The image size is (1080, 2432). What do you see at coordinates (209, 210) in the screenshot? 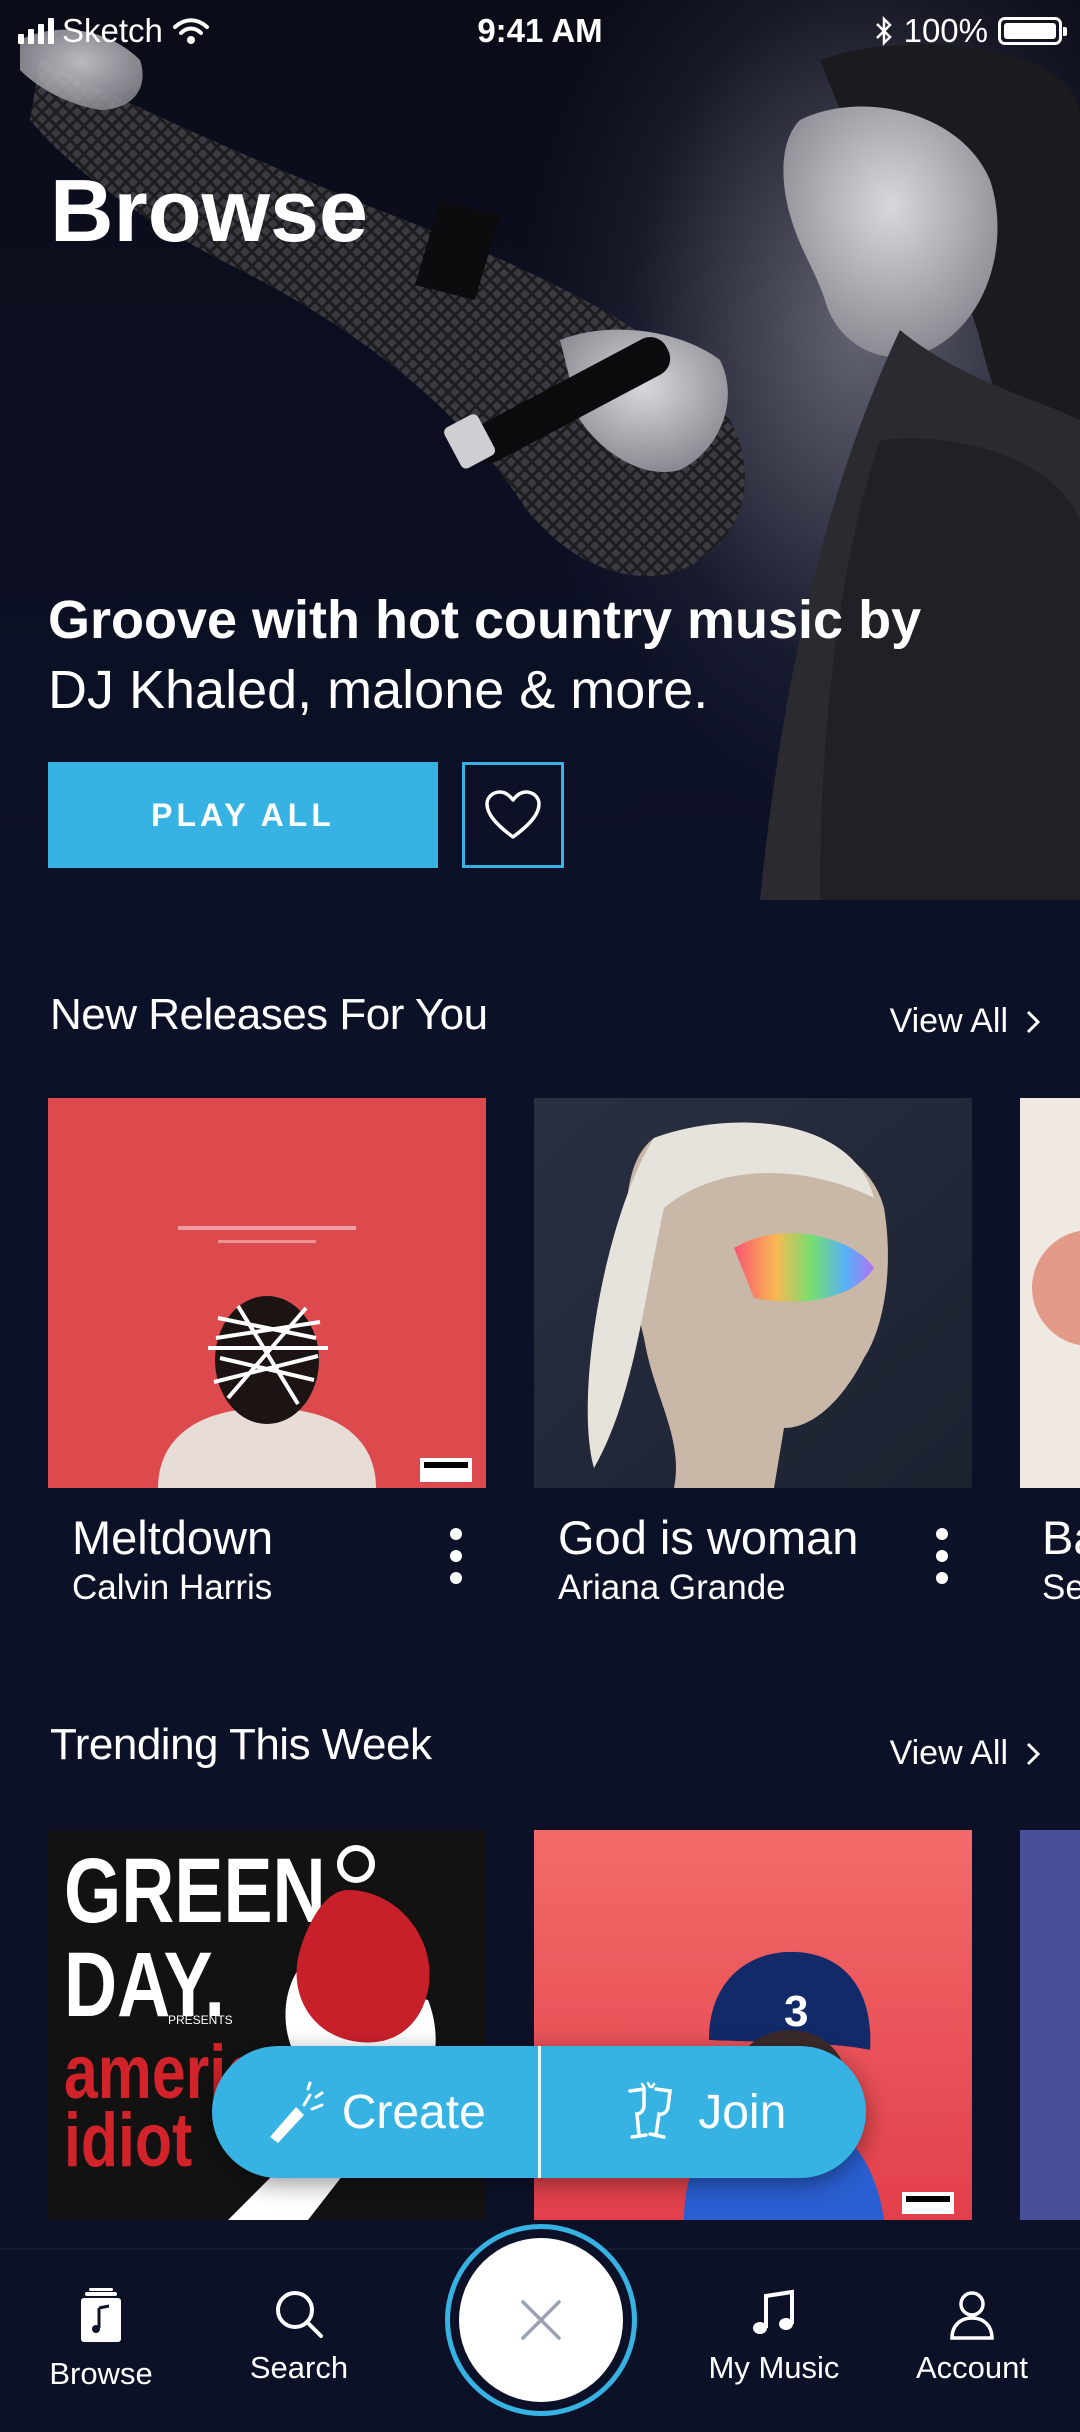
I see `page-title: Browse` at bounding box center [209, 210].